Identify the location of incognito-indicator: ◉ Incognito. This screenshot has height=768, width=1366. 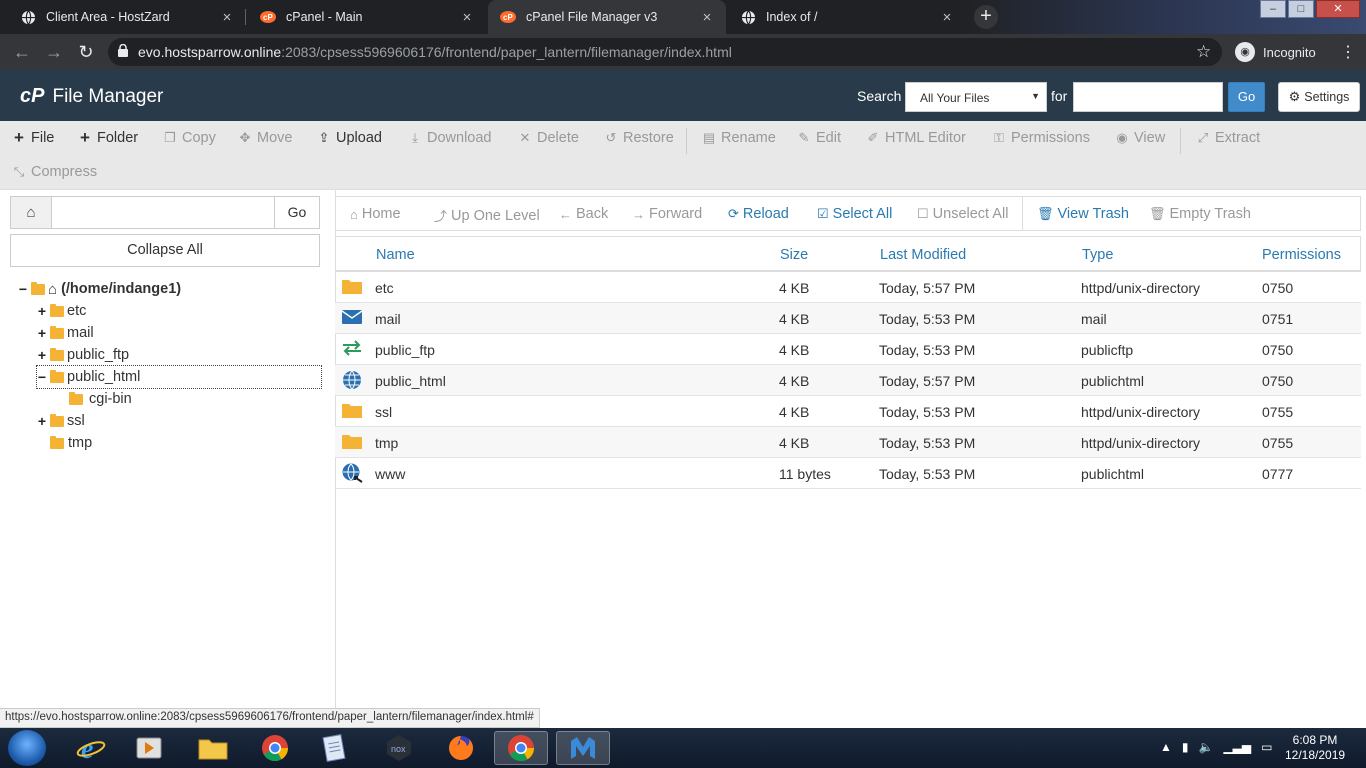
(1275, 52).